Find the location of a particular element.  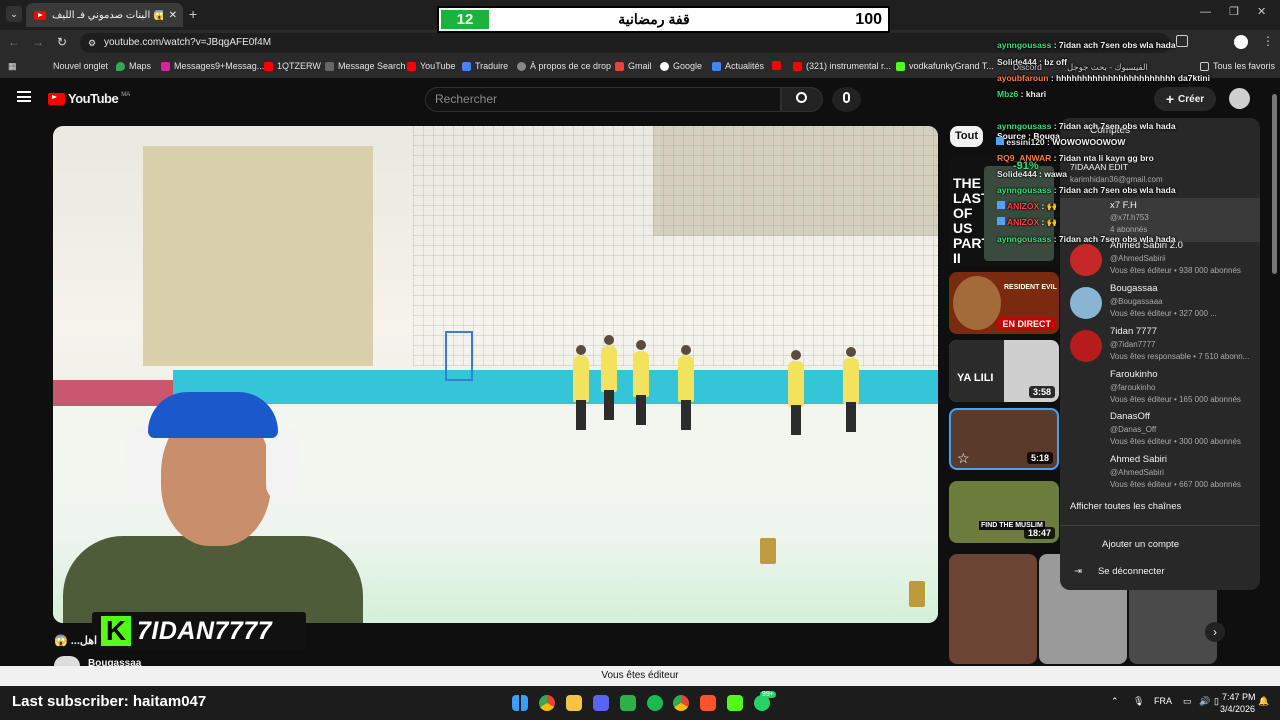

tab-close-icon: ✕ is located at coordinates (176, 15).